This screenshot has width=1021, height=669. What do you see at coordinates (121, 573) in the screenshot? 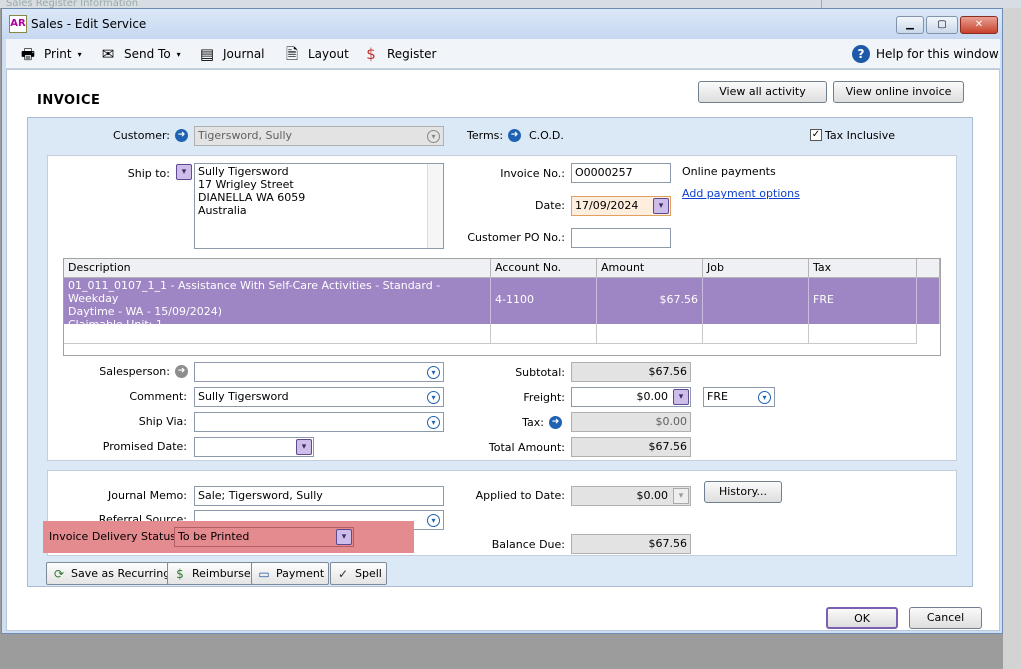
I see `save-as-recurring-label: Save as Recurring` at bounding box center [121, 573].